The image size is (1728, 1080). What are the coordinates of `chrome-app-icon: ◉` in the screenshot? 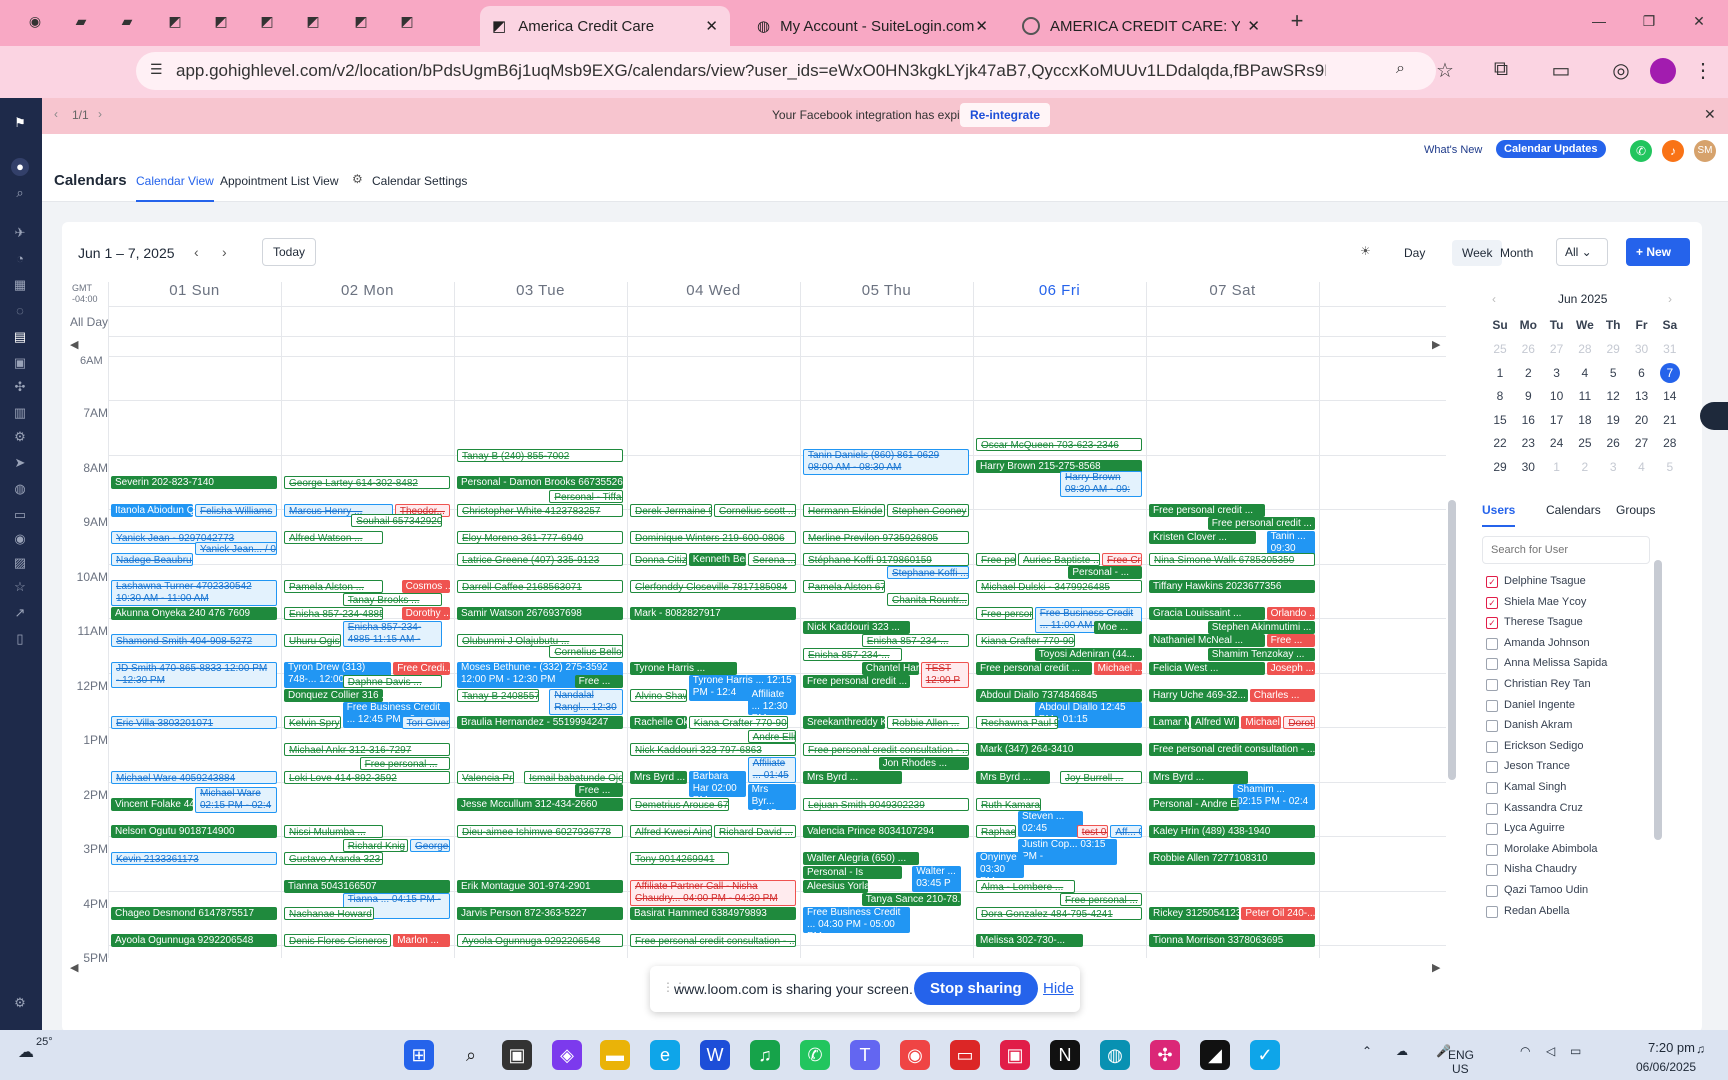 It's located at (35, 21).